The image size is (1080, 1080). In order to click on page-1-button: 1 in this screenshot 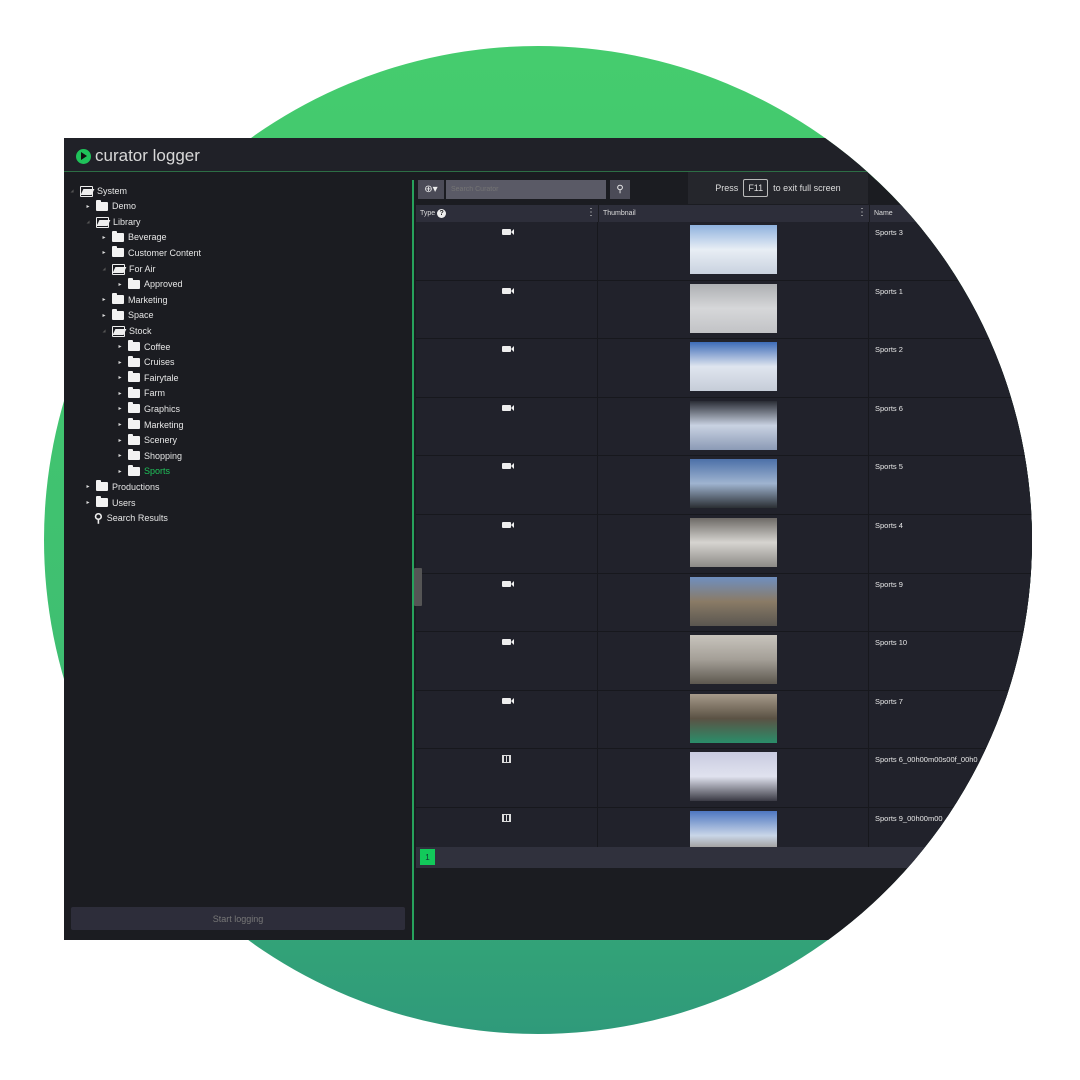, I will do `click(427, 857)`.